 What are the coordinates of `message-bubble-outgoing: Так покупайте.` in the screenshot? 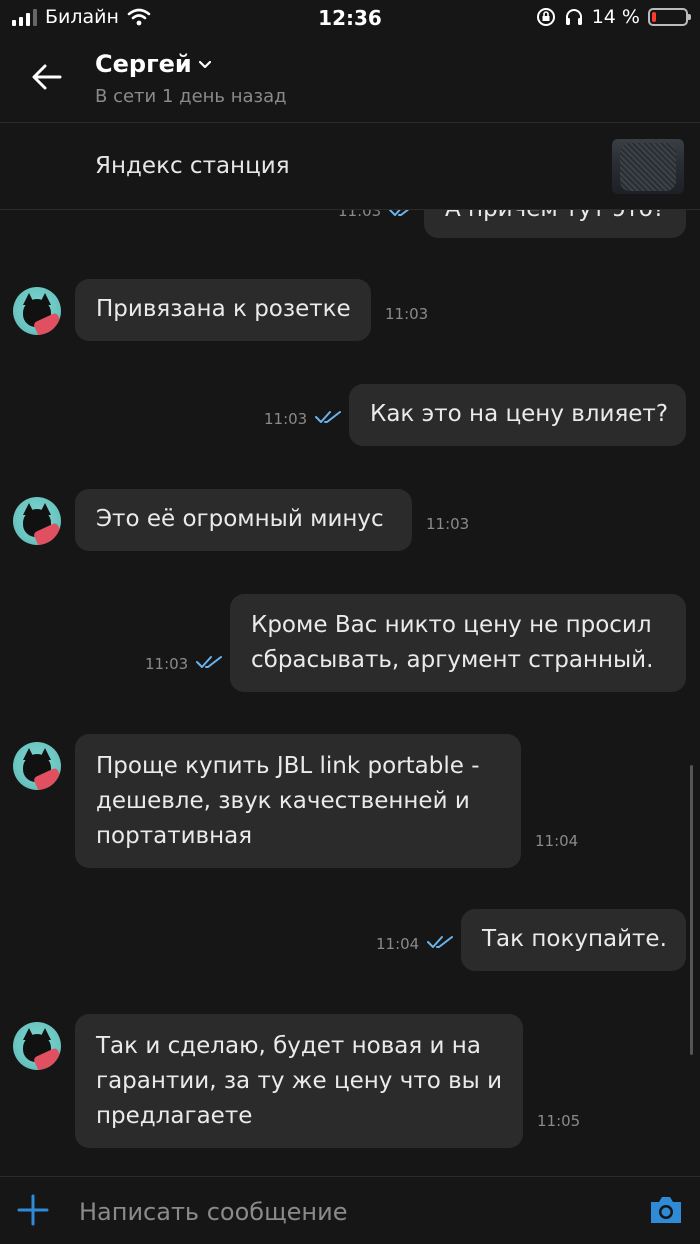 It's located at (573, 940).